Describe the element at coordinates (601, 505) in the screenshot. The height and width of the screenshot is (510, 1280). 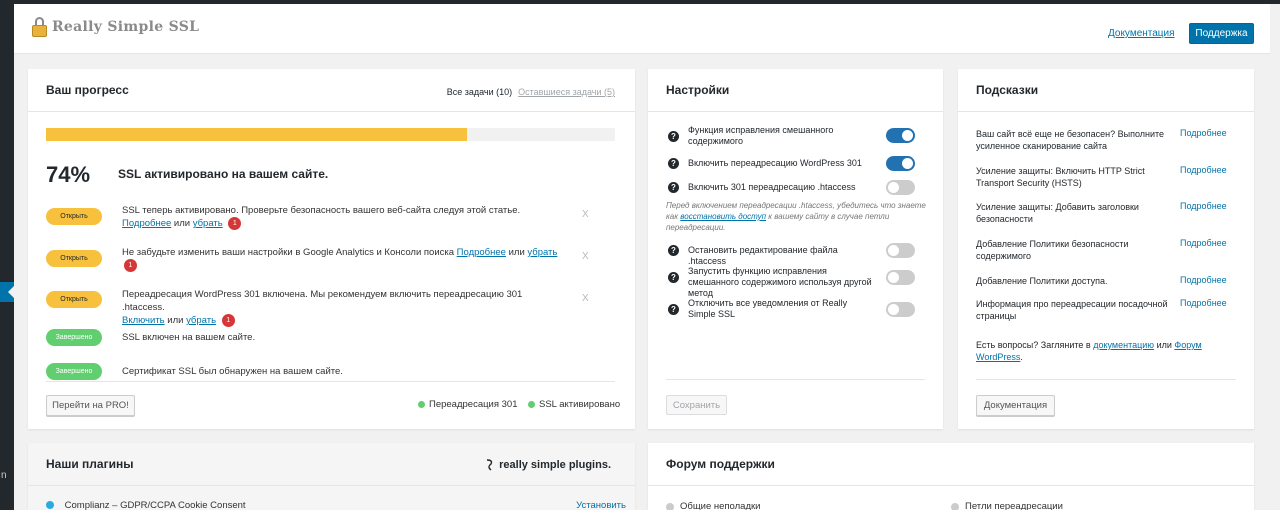
I see `install-link: Установить` at that location.